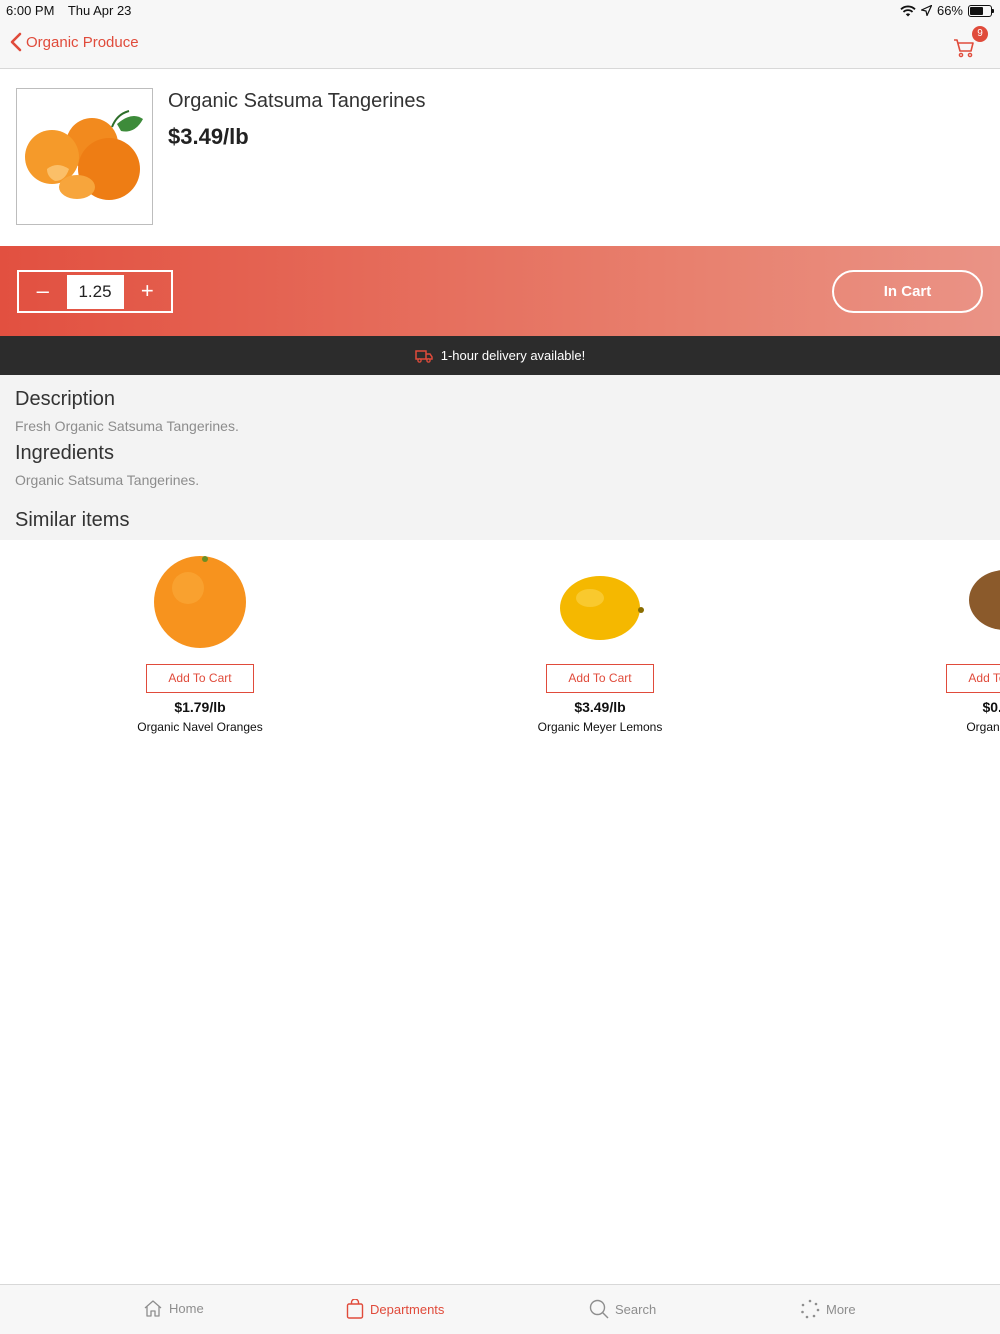 This screenshot has width=1000, height=1334. What do you see at coordinates (600, 707) in the screenshot?
I see `similar-item-price: $3.49/lb` at bounding box center [600, 707].